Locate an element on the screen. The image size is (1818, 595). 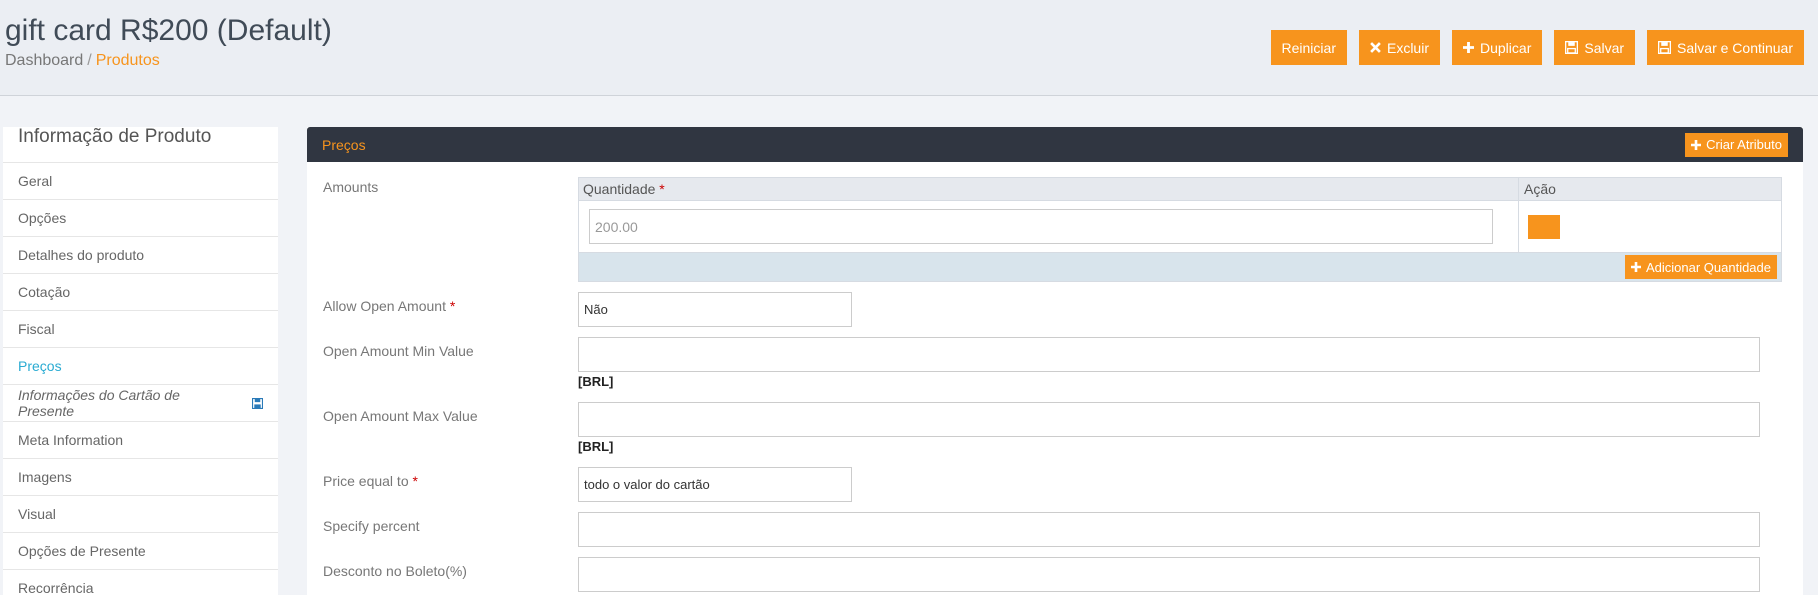
add-quantity-button: Adicionar Quantidade is located at coordinates (1700, 267).